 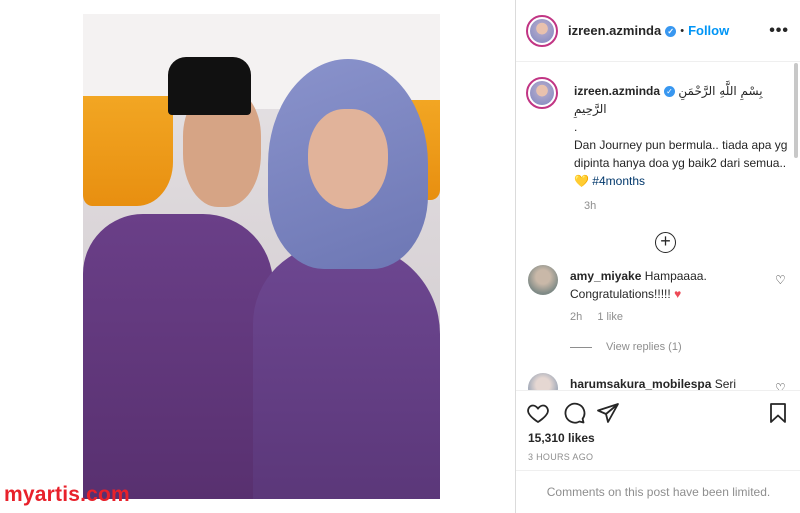 I want to click on comment-icon, so click(x=574, y=413).